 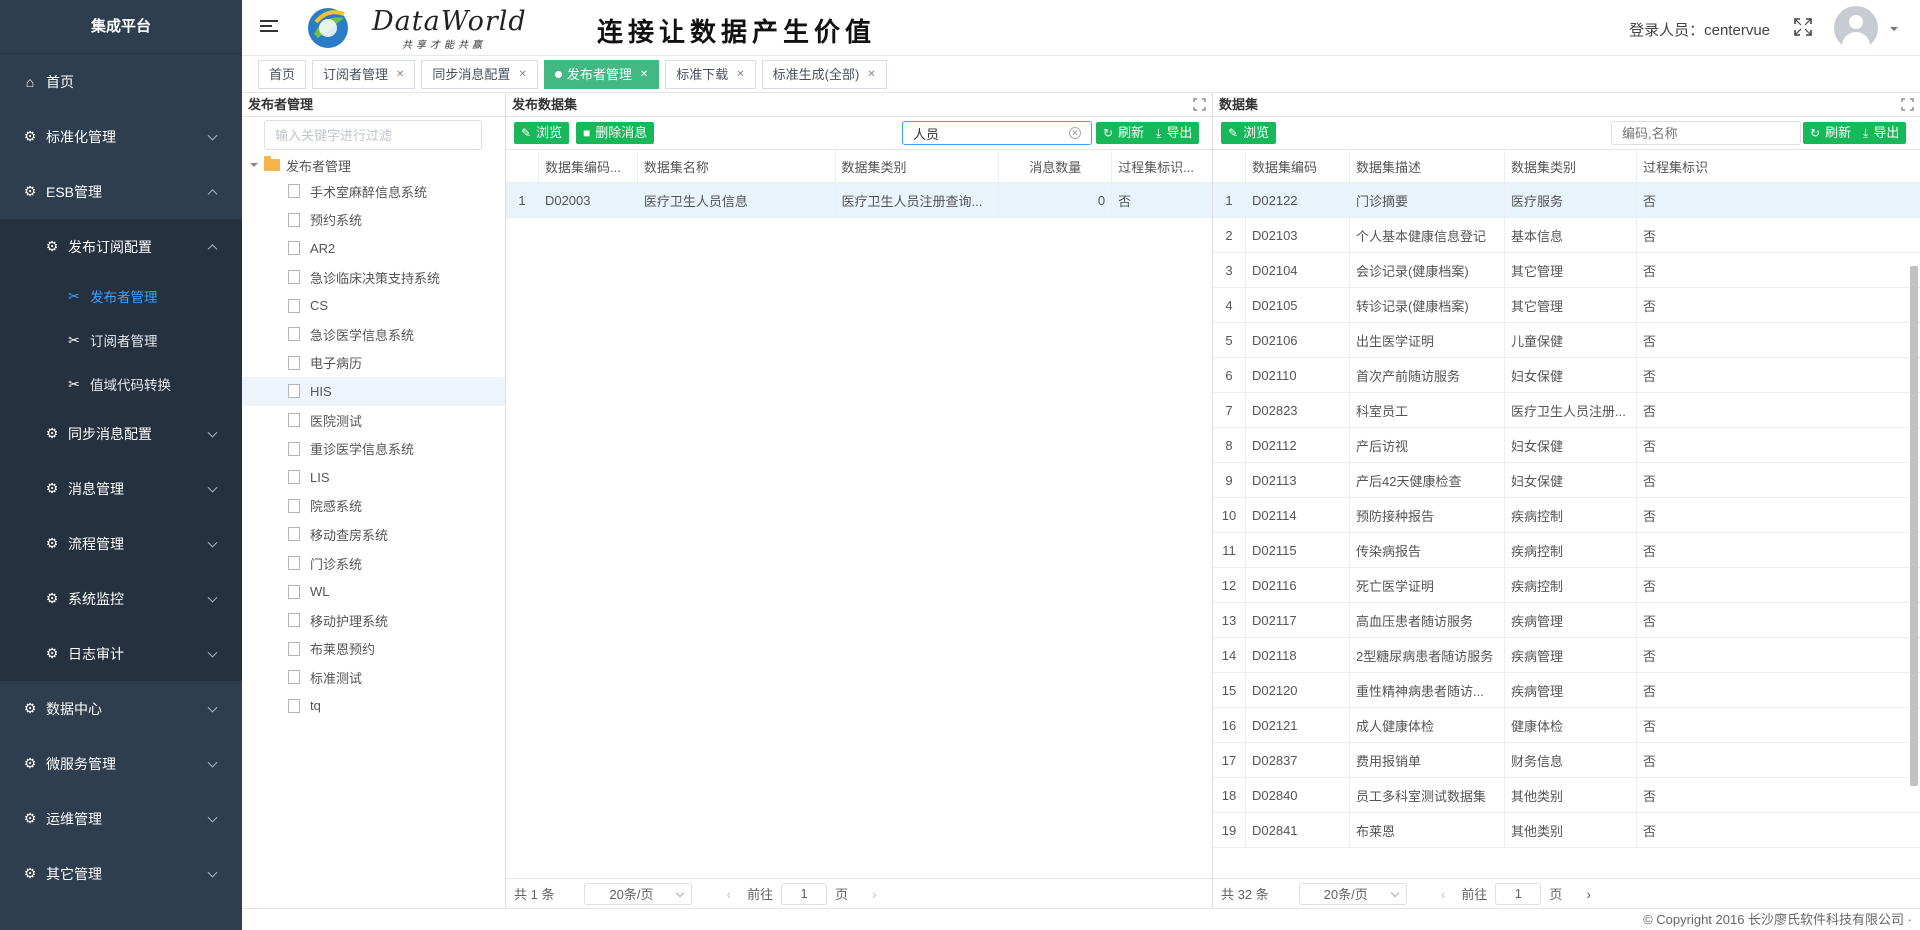 I want to click on table-row: 6 D02110 首次产前随访服务 妇女保健 否, so click(x=1566, y=375).